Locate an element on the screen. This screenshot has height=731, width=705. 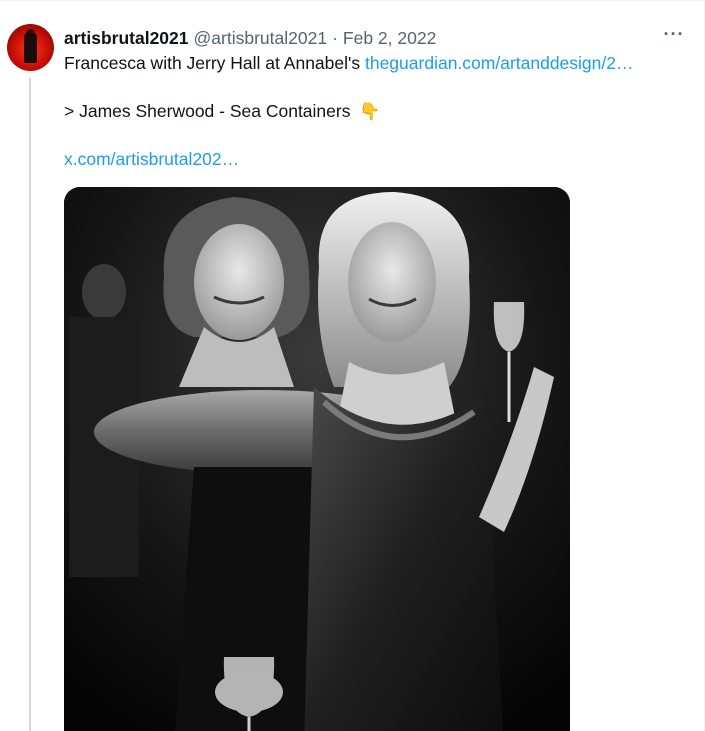
avatar-figure is located at coordinates (30, 48).